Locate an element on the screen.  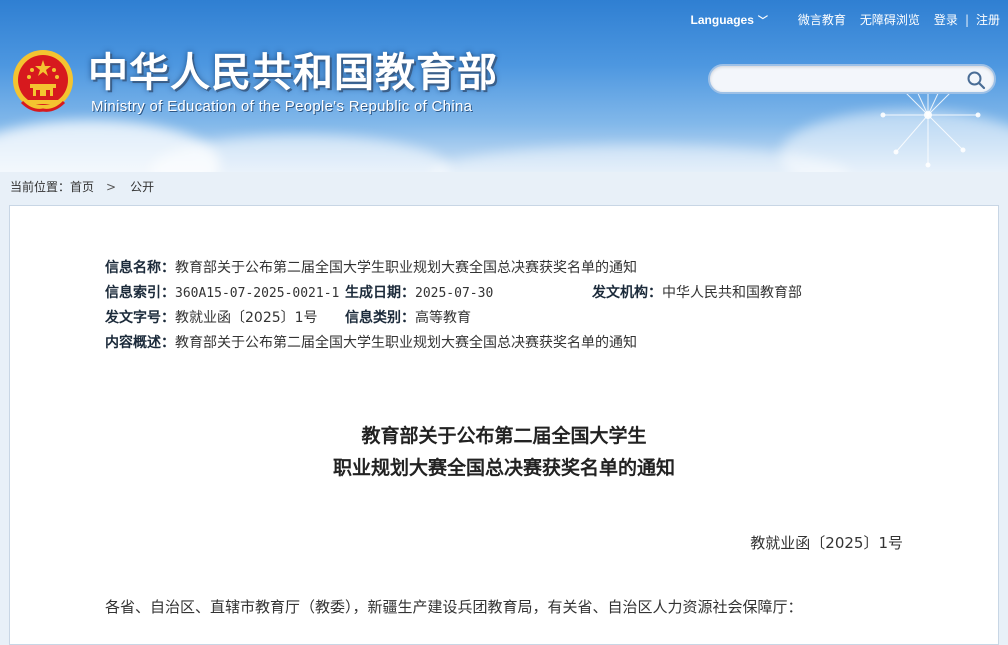
breadcrumb-prefix: 当前位置： is located at coordinates (40, 187).